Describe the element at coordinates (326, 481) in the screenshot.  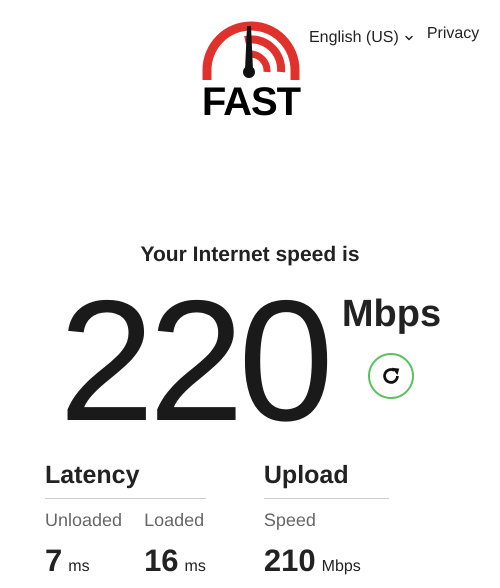
I see `metric-group-title: Upload` at that location.